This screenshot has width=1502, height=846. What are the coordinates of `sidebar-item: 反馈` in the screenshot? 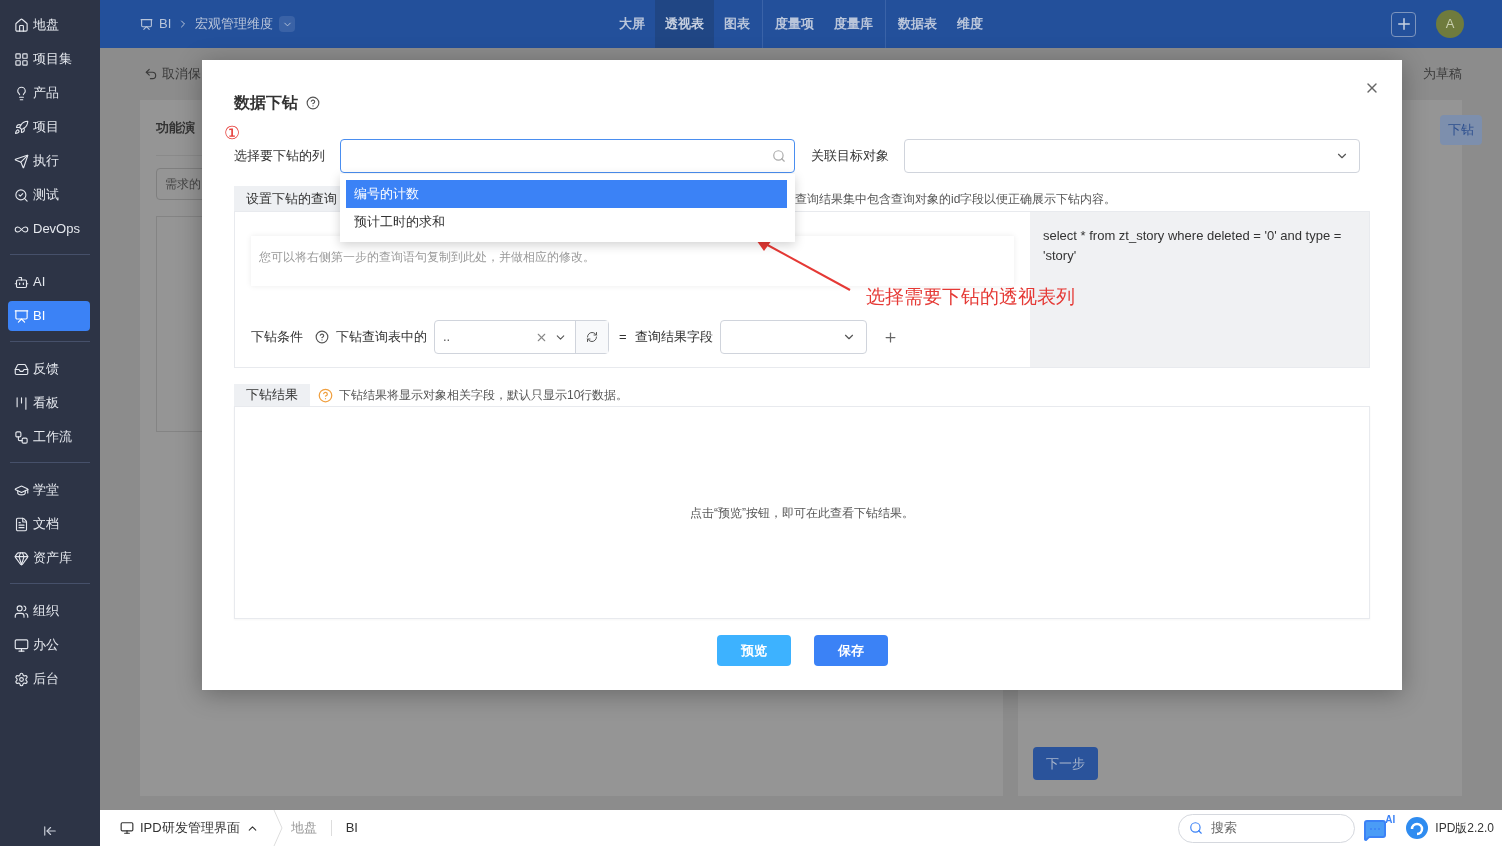 It's located at (49, 369).